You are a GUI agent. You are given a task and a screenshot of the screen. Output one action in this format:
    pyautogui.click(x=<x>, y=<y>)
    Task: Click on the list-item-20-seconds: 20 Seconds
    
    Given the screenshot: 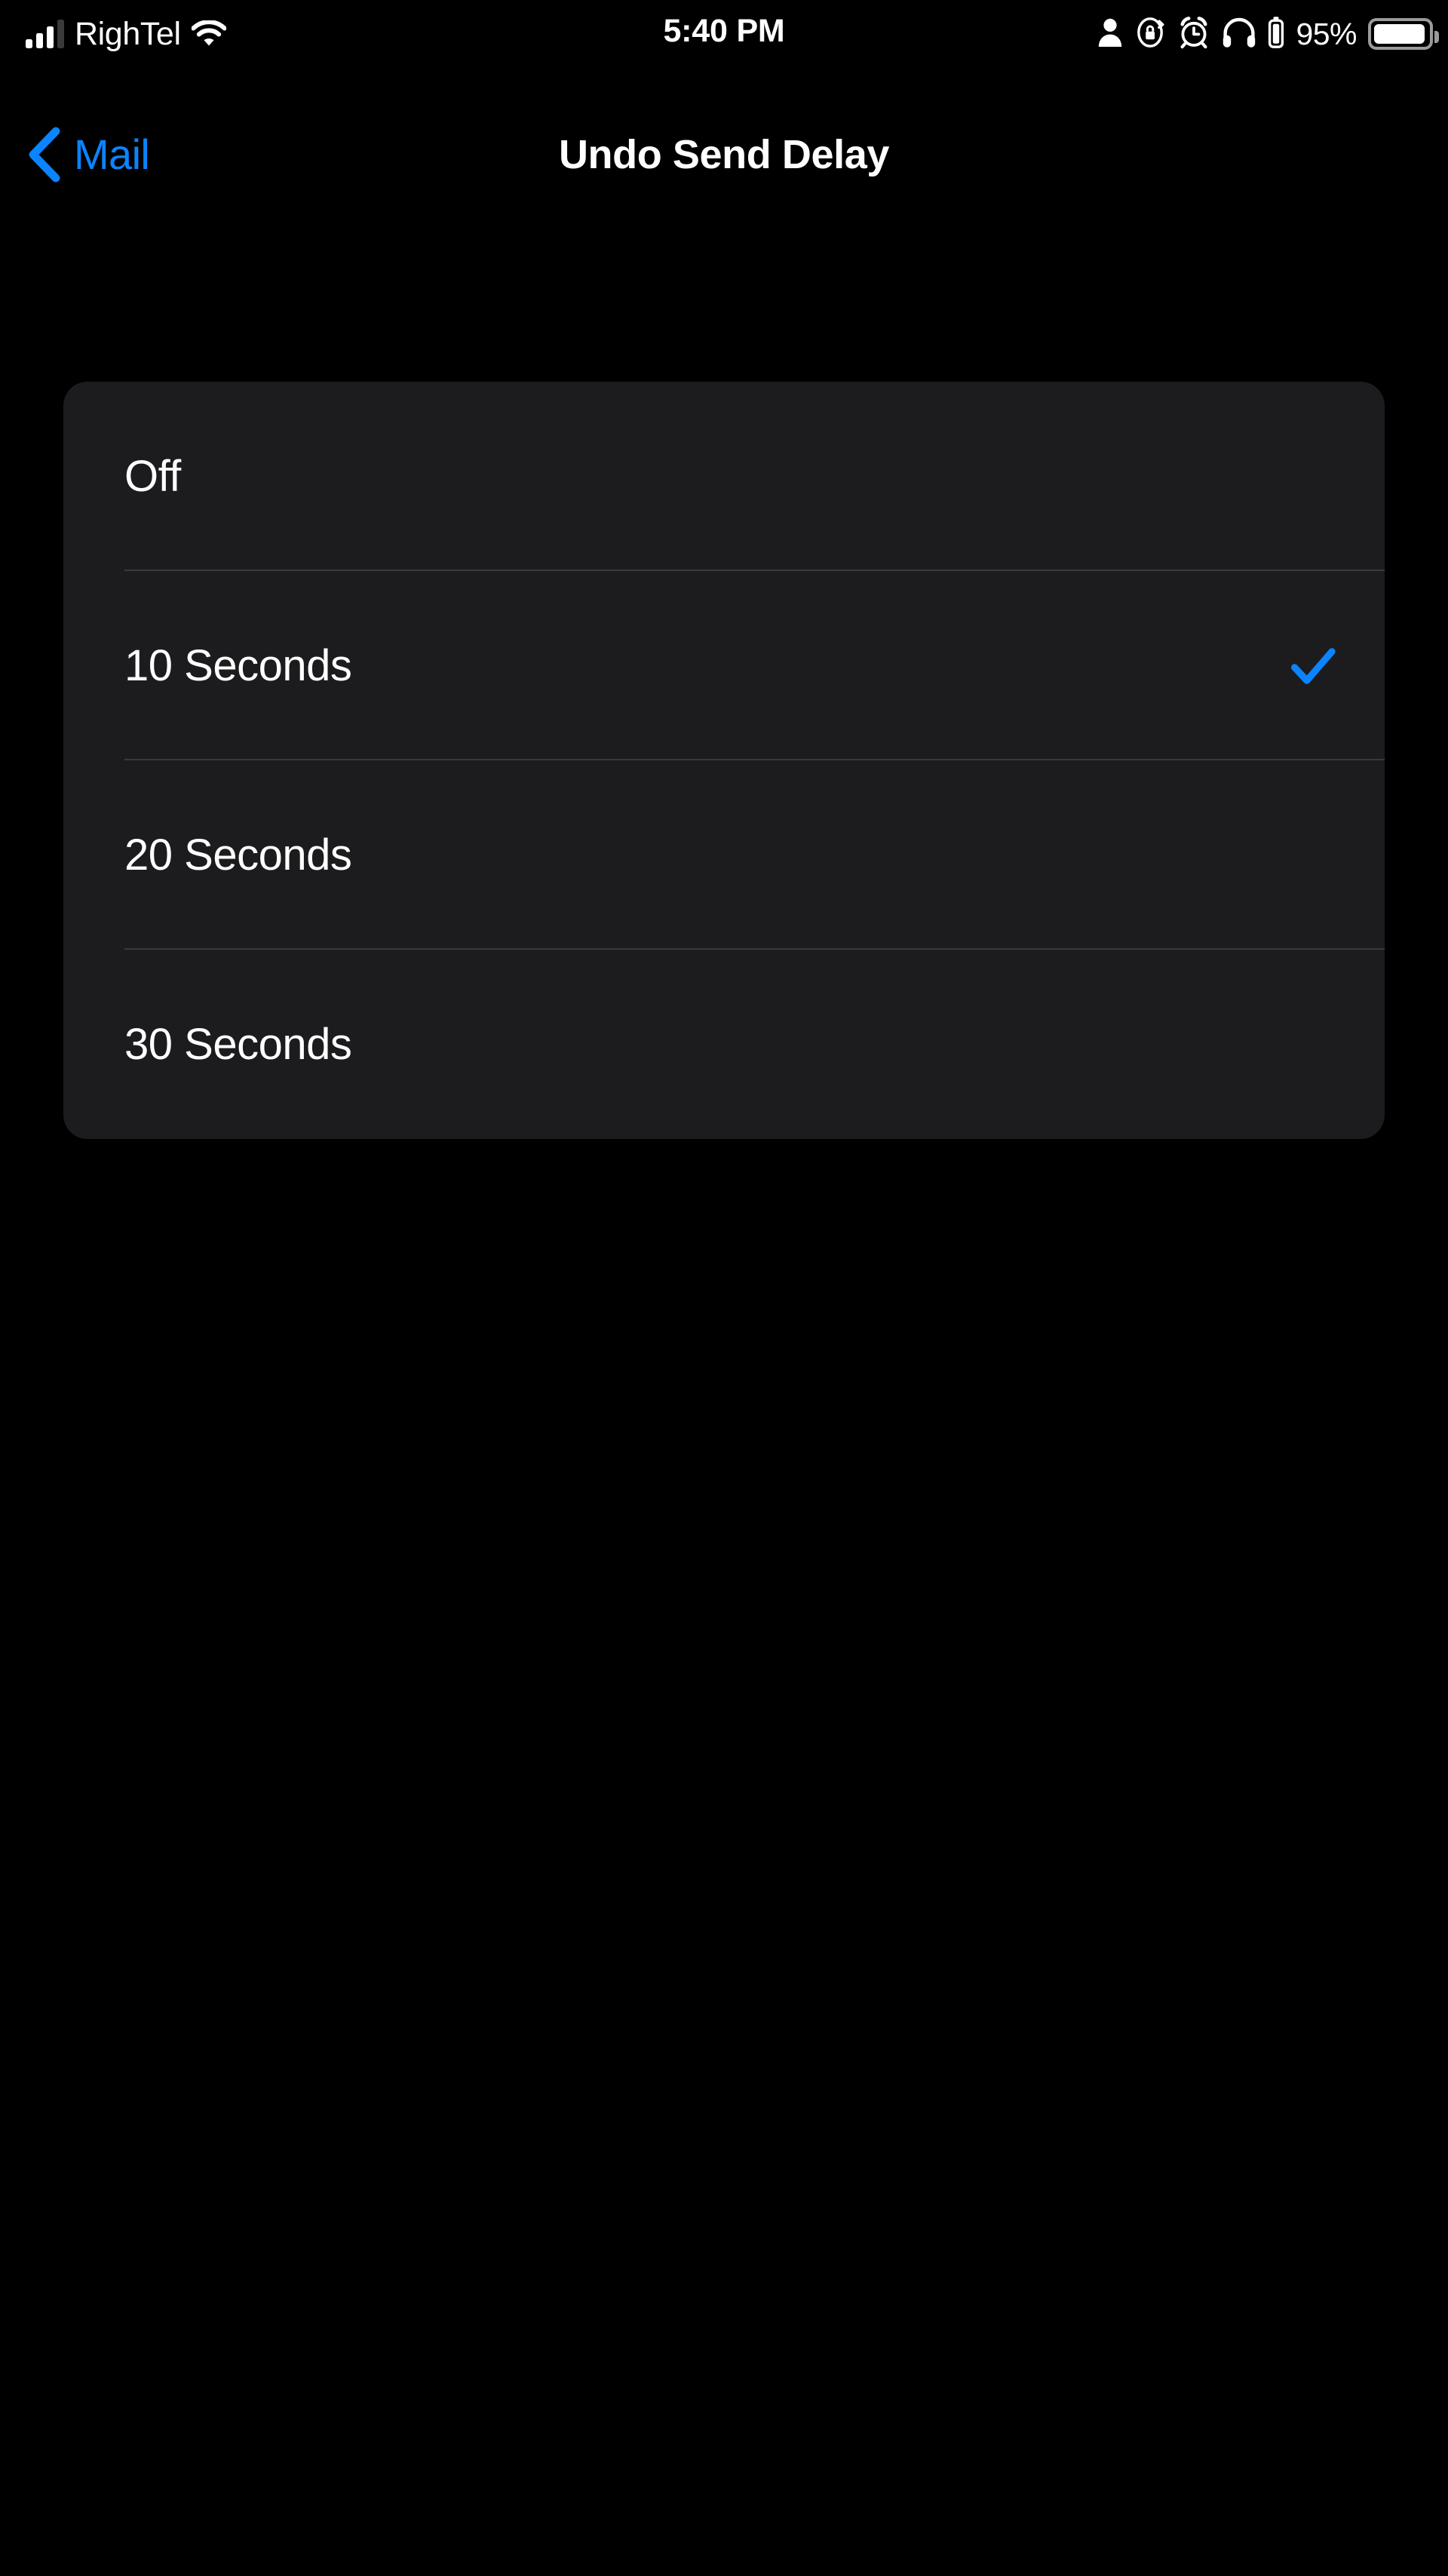 What is the action you would take?
    pyautogui.click(x=724, y=855)
    